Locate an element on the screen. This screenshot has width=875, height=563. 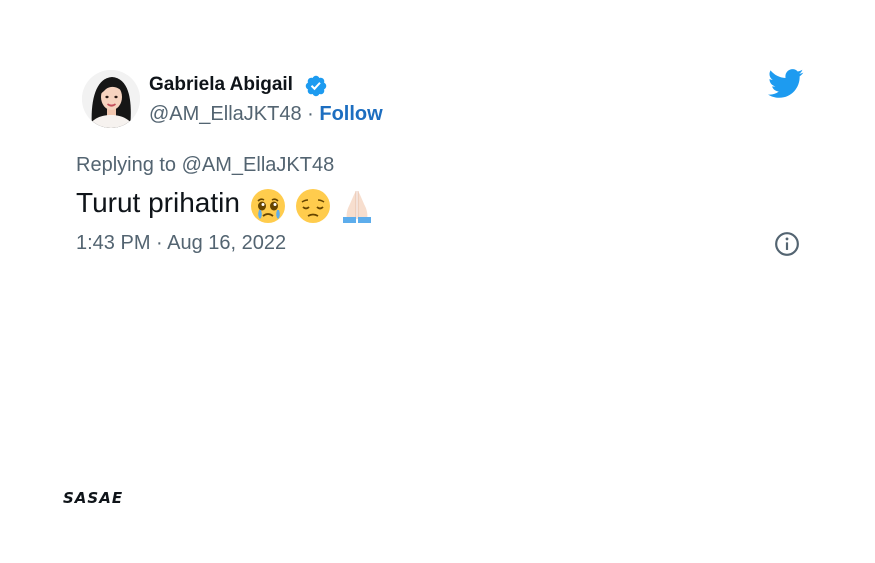
verified-badge-icon is located at coordinates (316, 86).